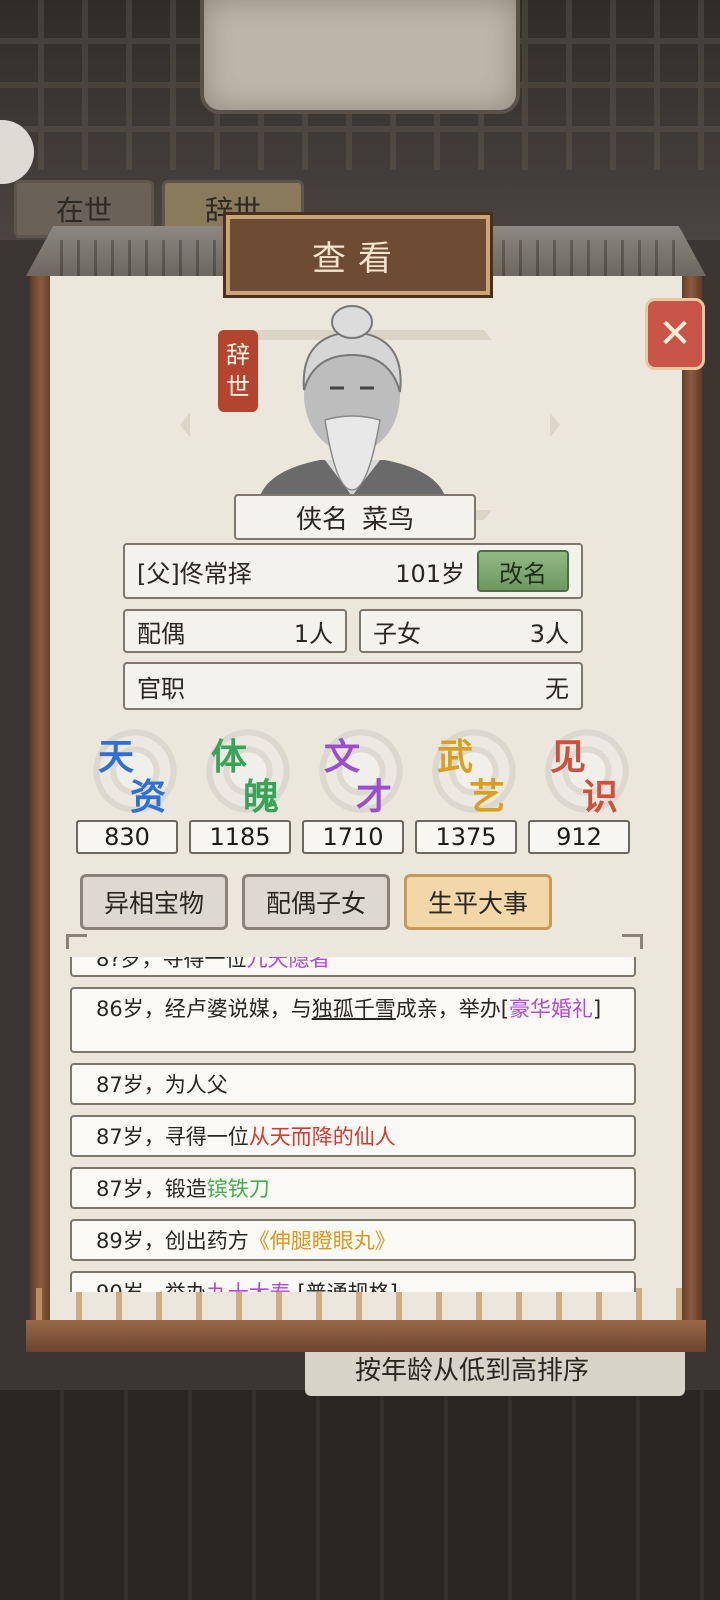  I want to click on attr-knowledge-char-2: 识, so click(600, 797).